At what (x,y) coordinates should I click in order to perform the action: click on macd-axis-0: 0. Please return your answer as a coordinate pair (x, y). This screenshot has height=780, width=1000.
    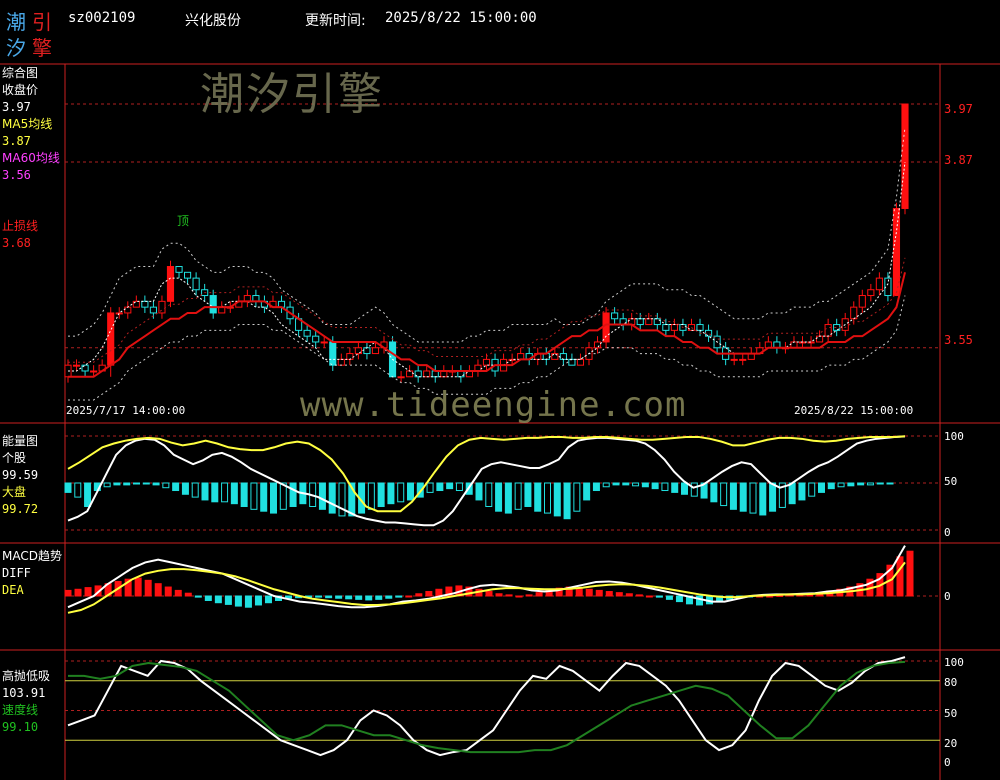
    Looking at the image, I should click on (947, 596).